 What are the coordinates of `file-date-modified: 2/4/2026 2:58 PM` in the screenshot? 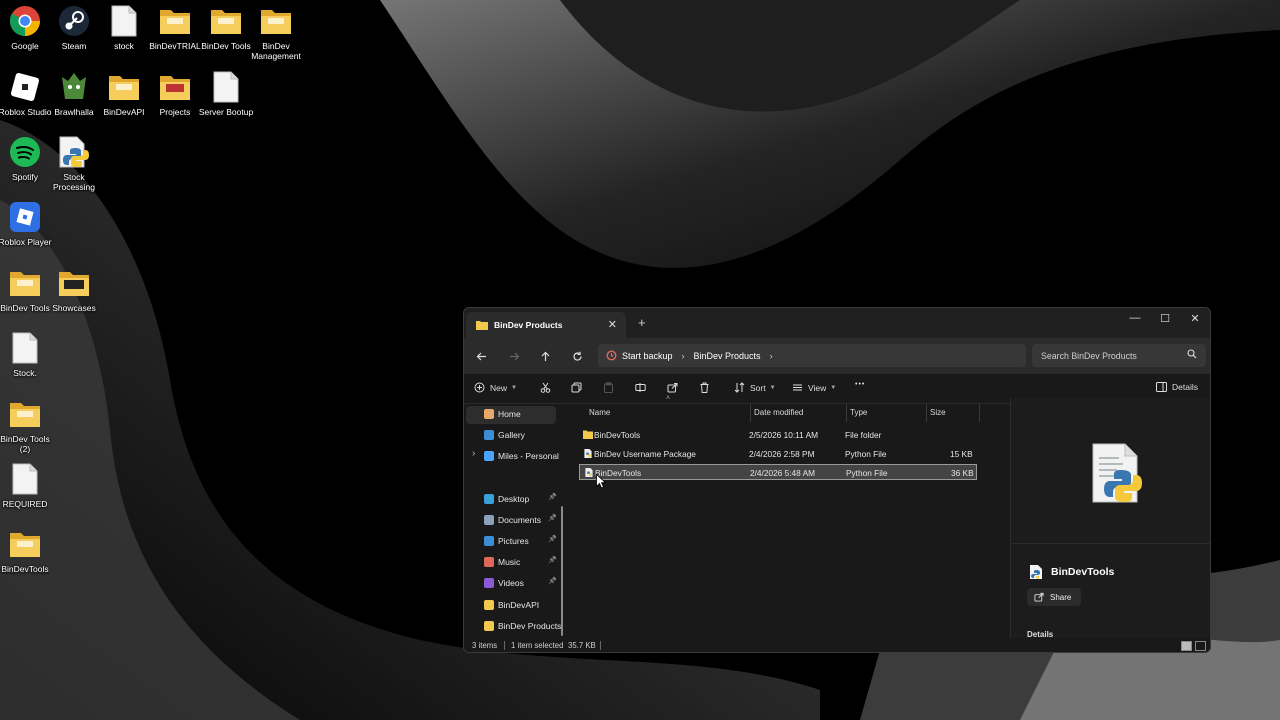 It's located at (782, 454).